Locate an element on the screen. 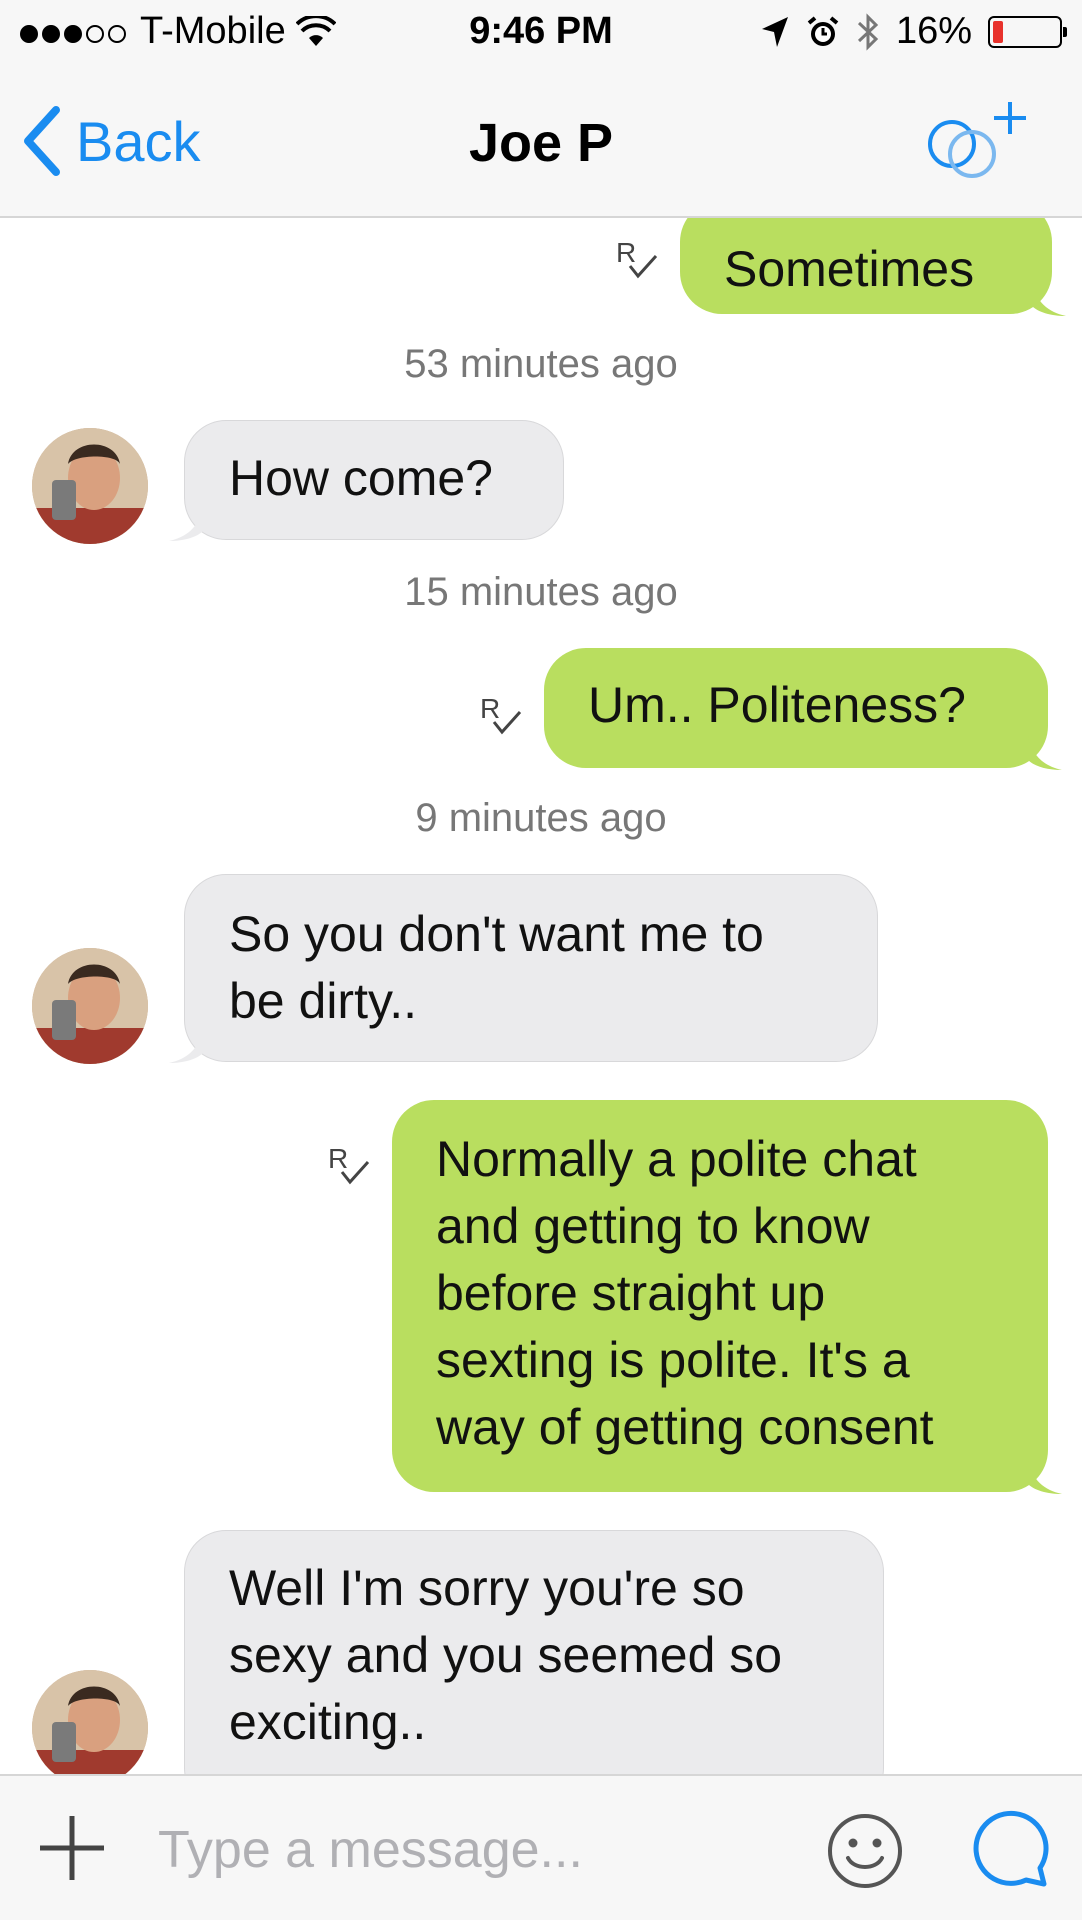 This screenshot has width=1082, height=1920. message-text-line: sexting is polite. It's a is located at coordinates (673, 1360).